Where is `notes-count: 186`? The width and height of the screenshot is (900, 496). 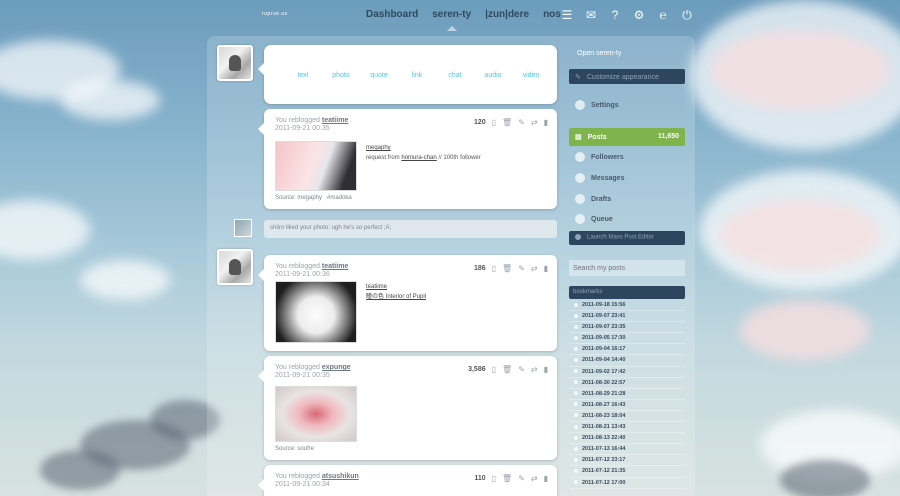 notes-count: 186 is located at coordinates (480, 268).